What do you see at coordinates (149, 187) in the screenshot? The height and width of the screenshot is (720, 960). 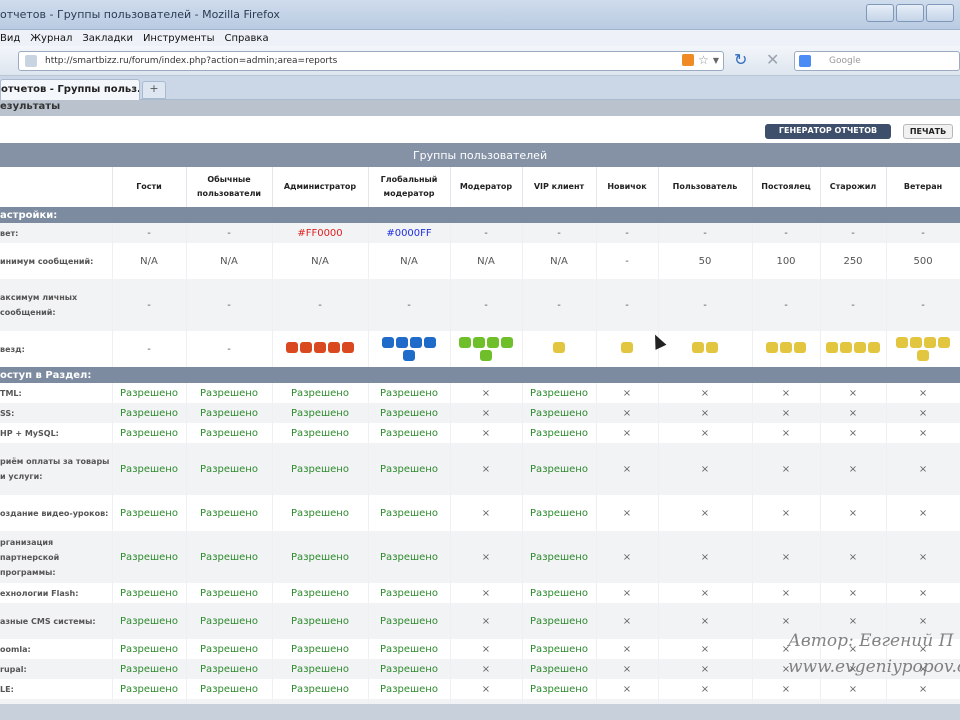 I see `column-header: Гости` at bounding box center [149, 187].